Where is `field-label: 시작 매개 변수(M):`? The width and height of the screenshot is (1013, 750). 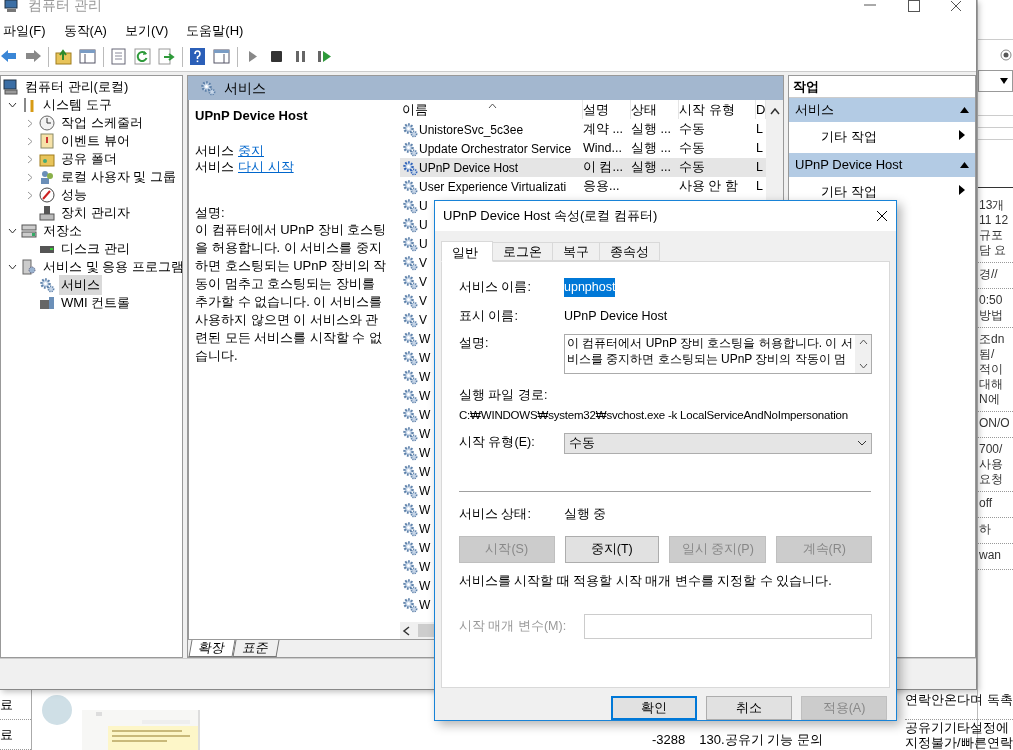
field-label: 시작 매개 변수(M): is located at coordinates (513, 627).